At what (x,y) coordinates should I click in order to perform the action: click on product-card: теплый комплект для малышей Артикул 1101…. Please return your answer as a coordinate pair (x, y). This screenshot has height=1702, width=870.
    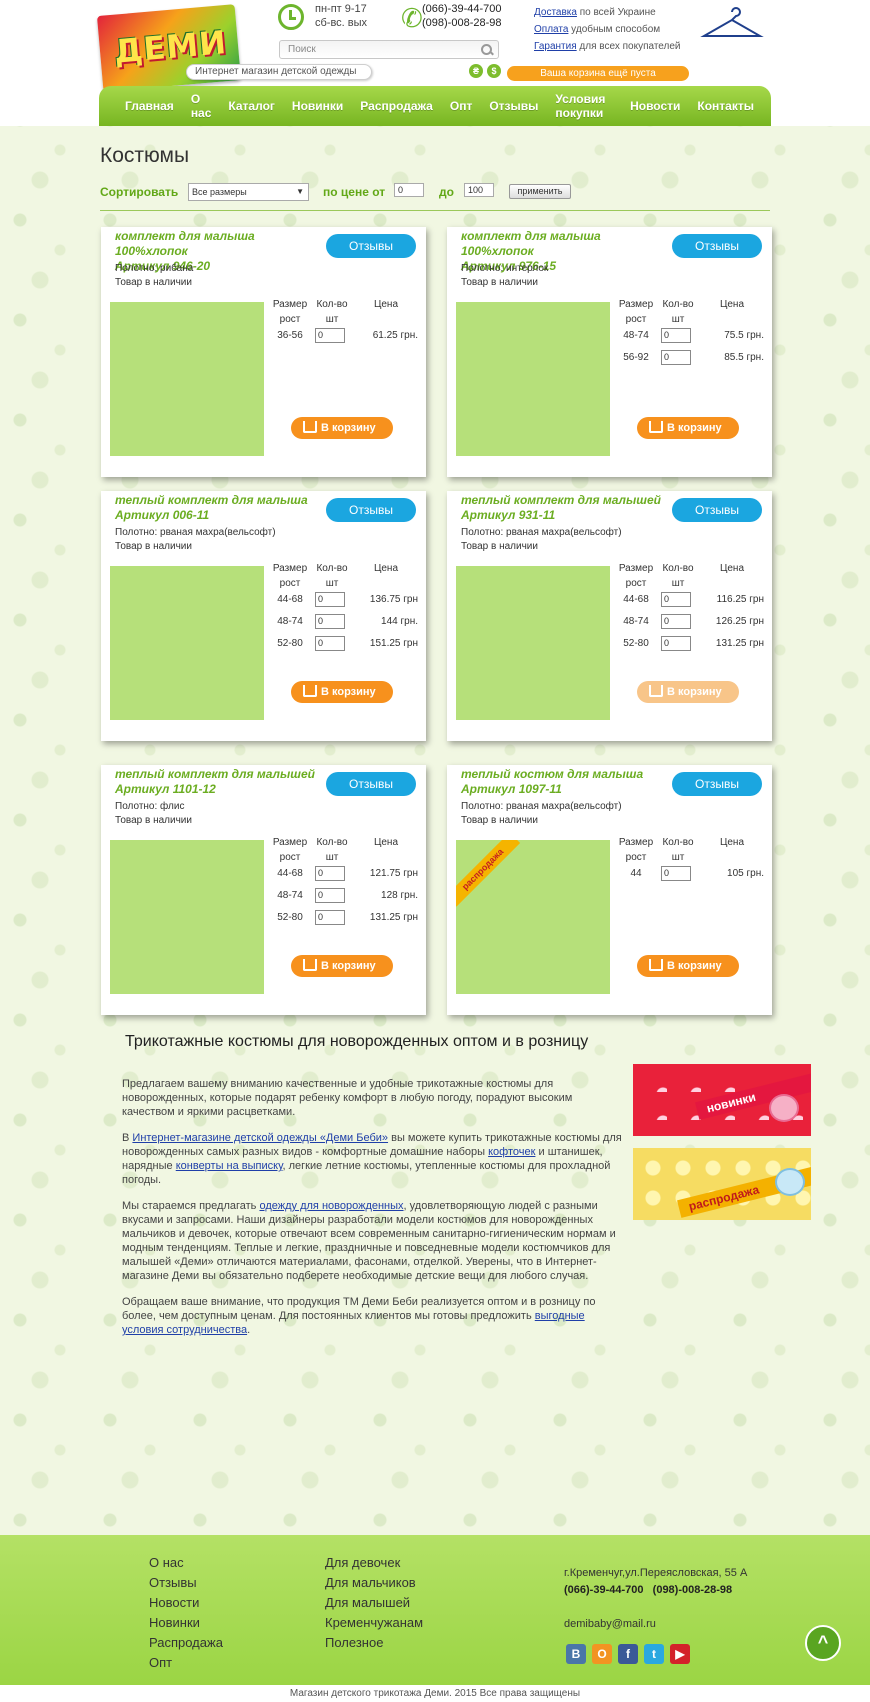
    Looking at the image, I should click on (263, 890).